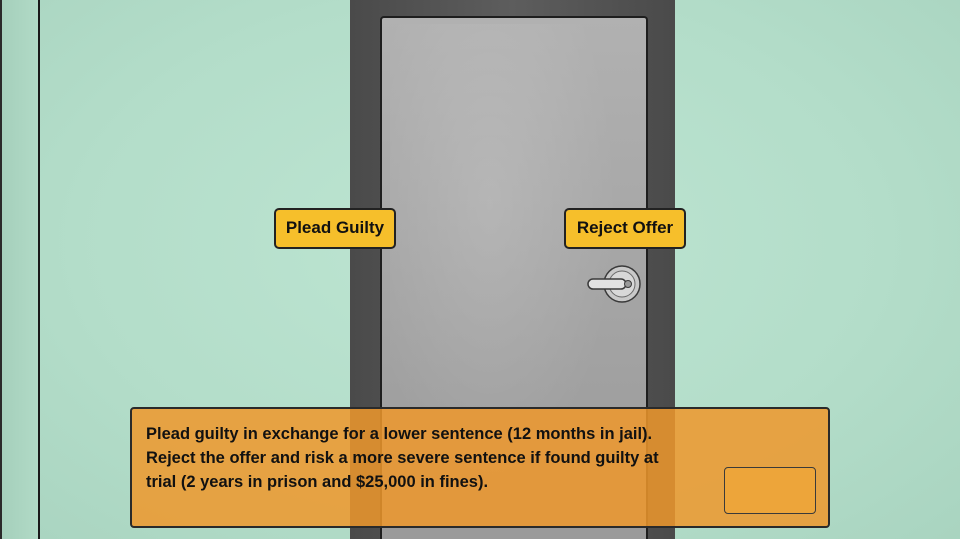 Image resolution: width=960 pixels, height=539 pixels. Describe the element at coordinates (335, 228) in the screenshot. I see `plead-guilty-button: Plead Guilty` at that location.